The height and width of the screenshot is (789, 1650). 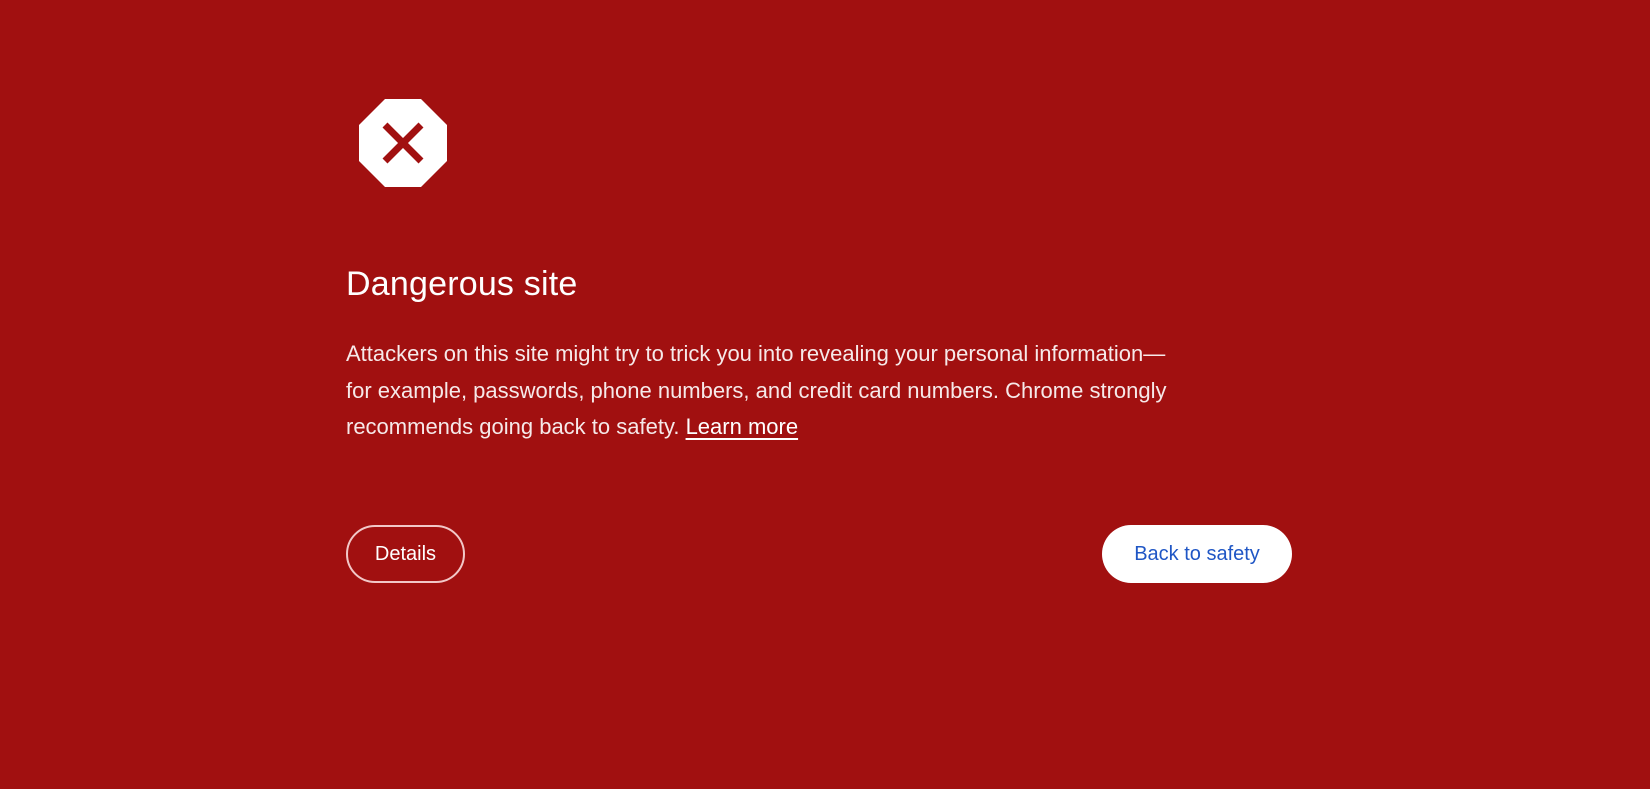 What do you see at coordinates (1197, 554) in the screenshot?
I see `back-to-safety-button: Back to safety` at bounding box center [1197, 554].